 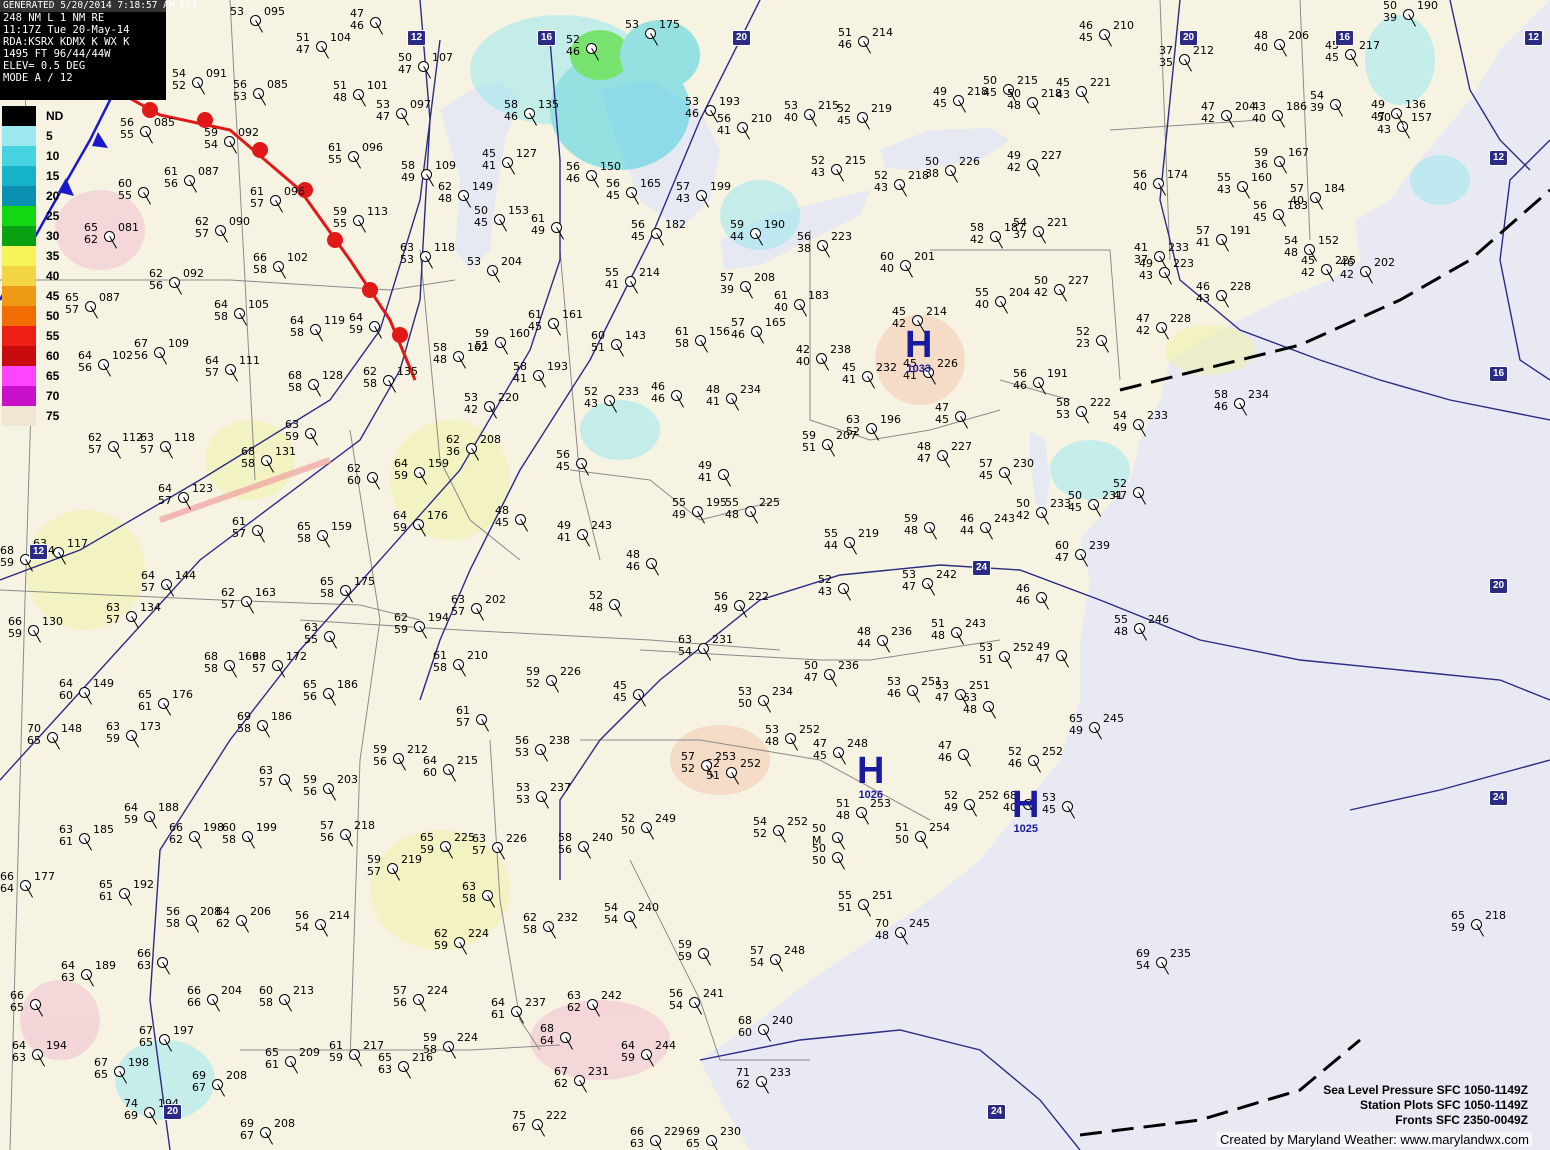 I want to click on station-pressure: 109, so click(x=445, y=165).